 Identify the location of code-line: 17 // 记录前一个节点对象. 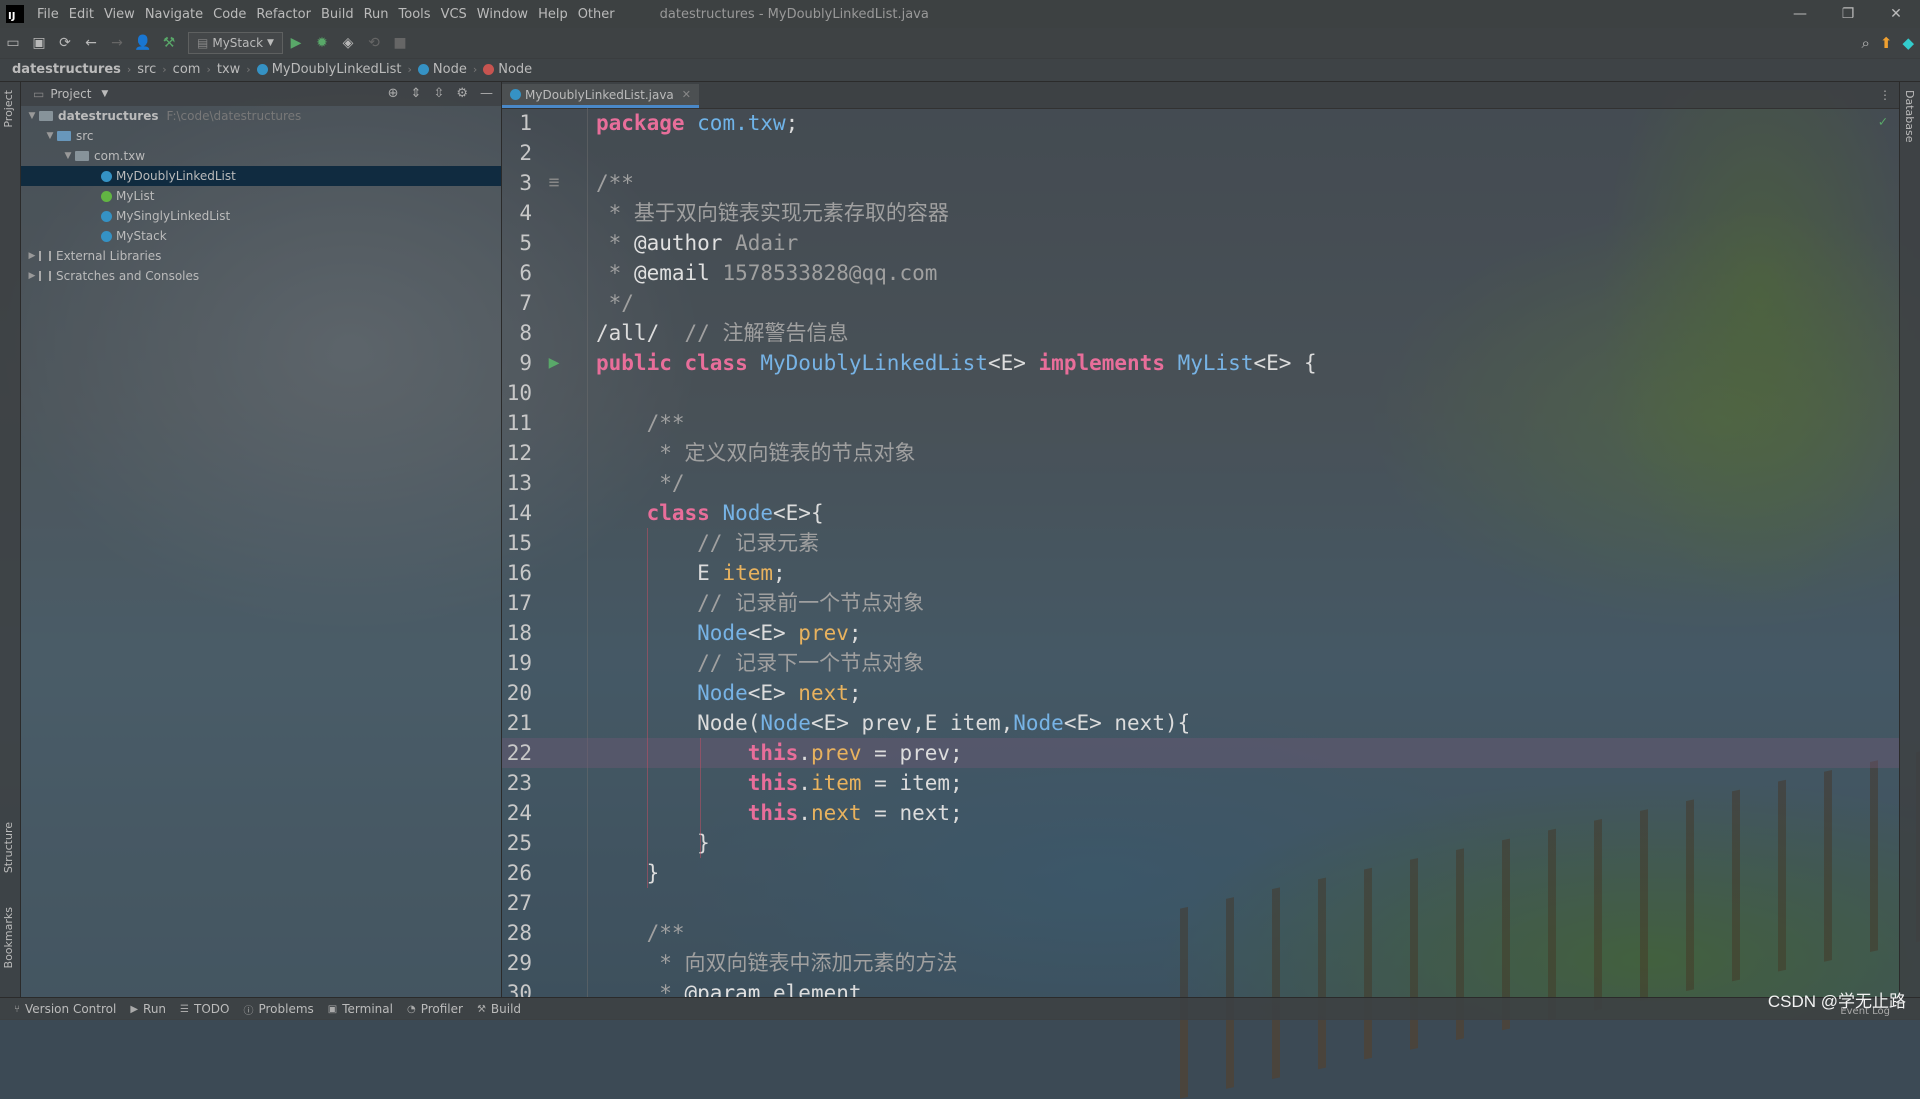
(1200, 603).